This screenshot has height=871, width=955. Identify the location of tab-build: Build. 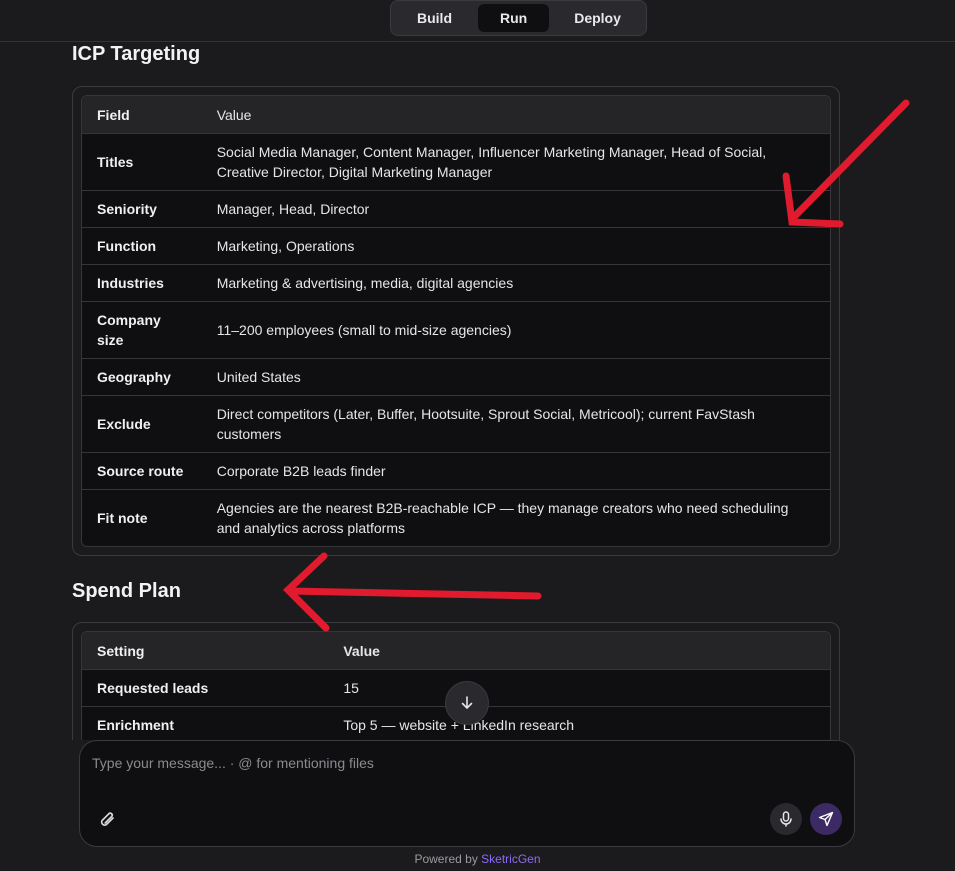
(434, 18).